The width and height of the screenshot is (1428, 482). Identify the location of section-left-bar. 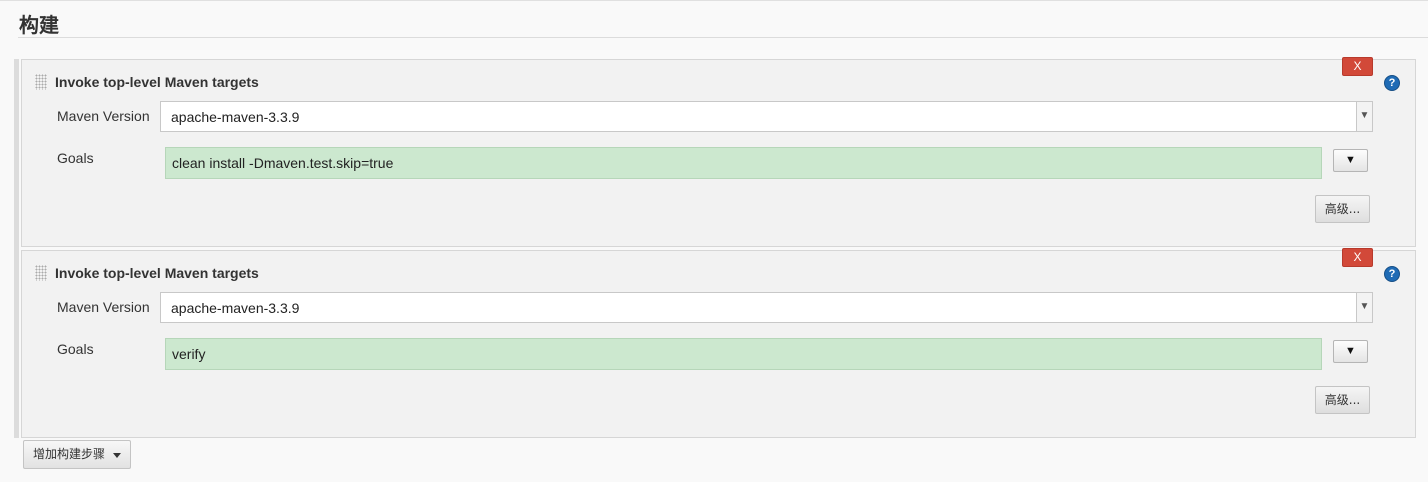
(16, 248).